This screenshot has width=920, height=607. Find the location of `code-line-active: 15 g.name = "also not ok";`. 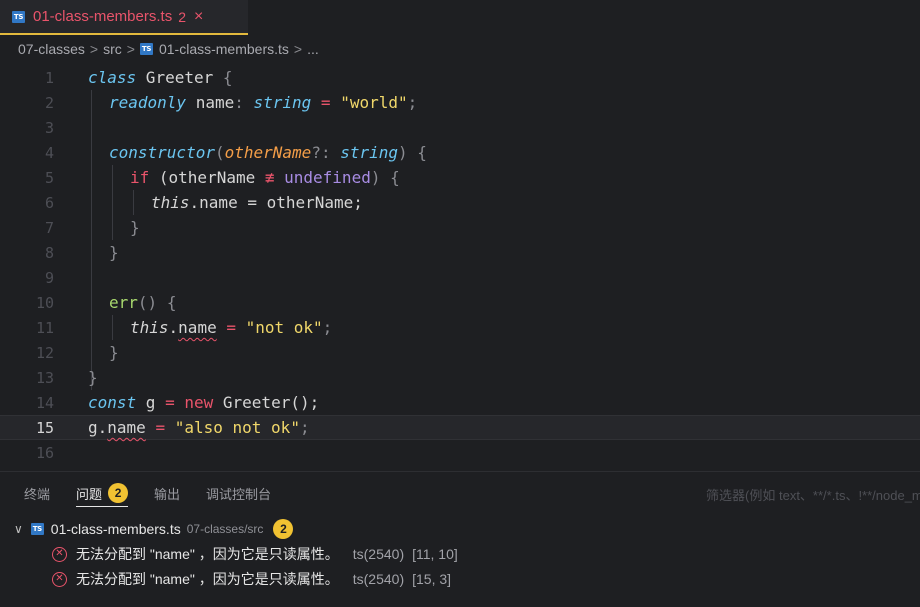

code-line-active: 15 g.name = "also not ok"; is located at coordinates (460, 427).